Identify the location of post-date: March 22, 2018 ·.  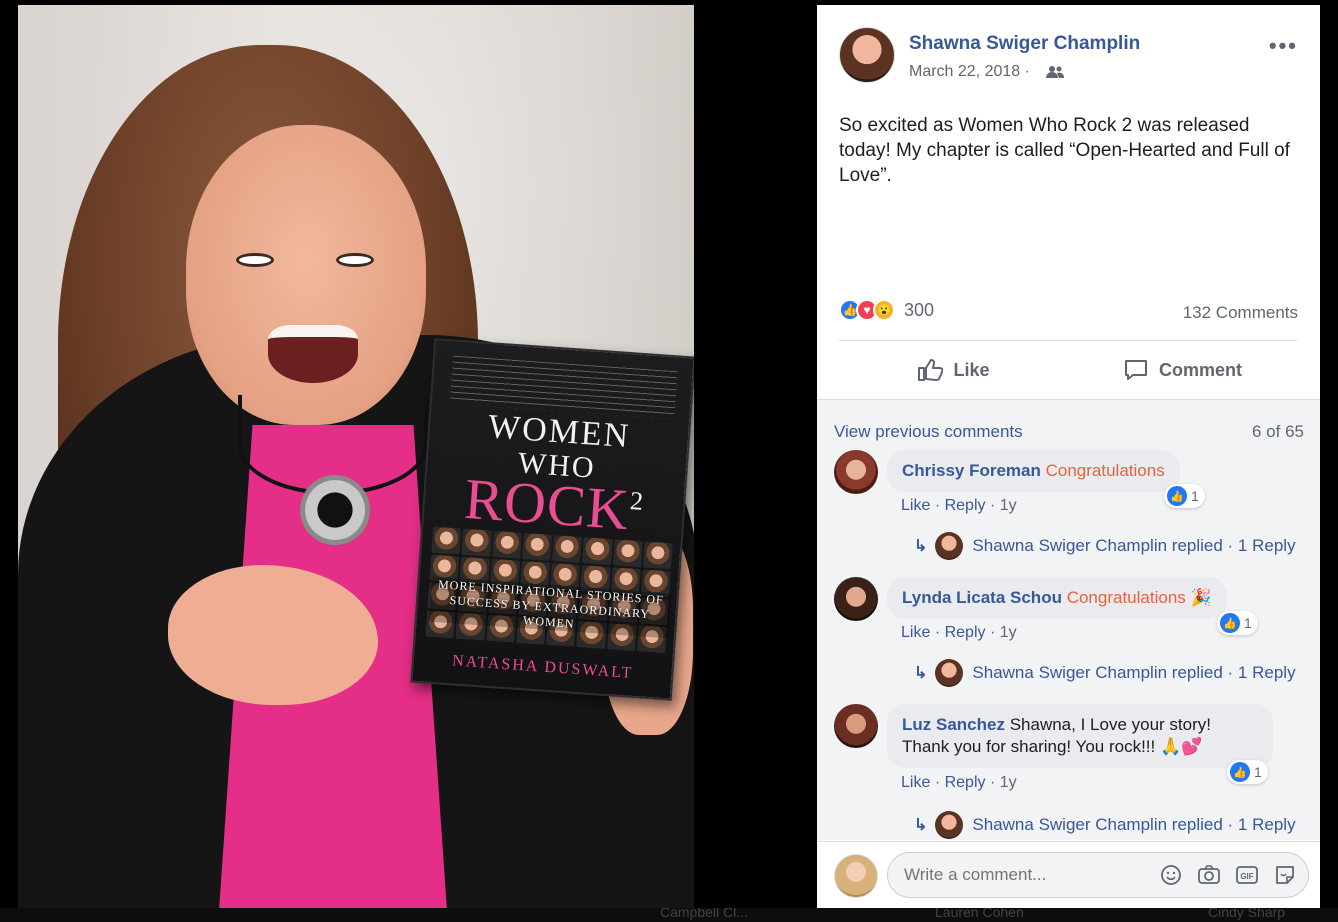
(969, 72).